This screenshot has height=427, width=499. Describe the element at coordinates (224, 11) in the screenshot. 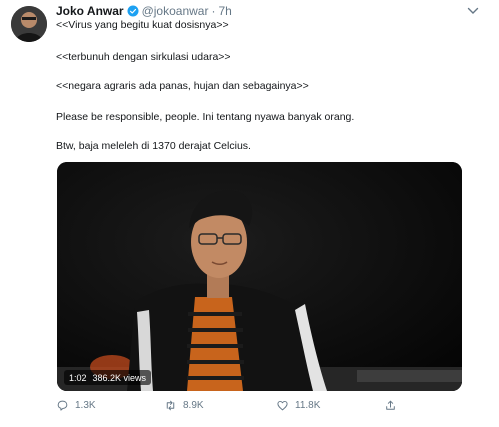

I see `timestamp: 7h` at that location.